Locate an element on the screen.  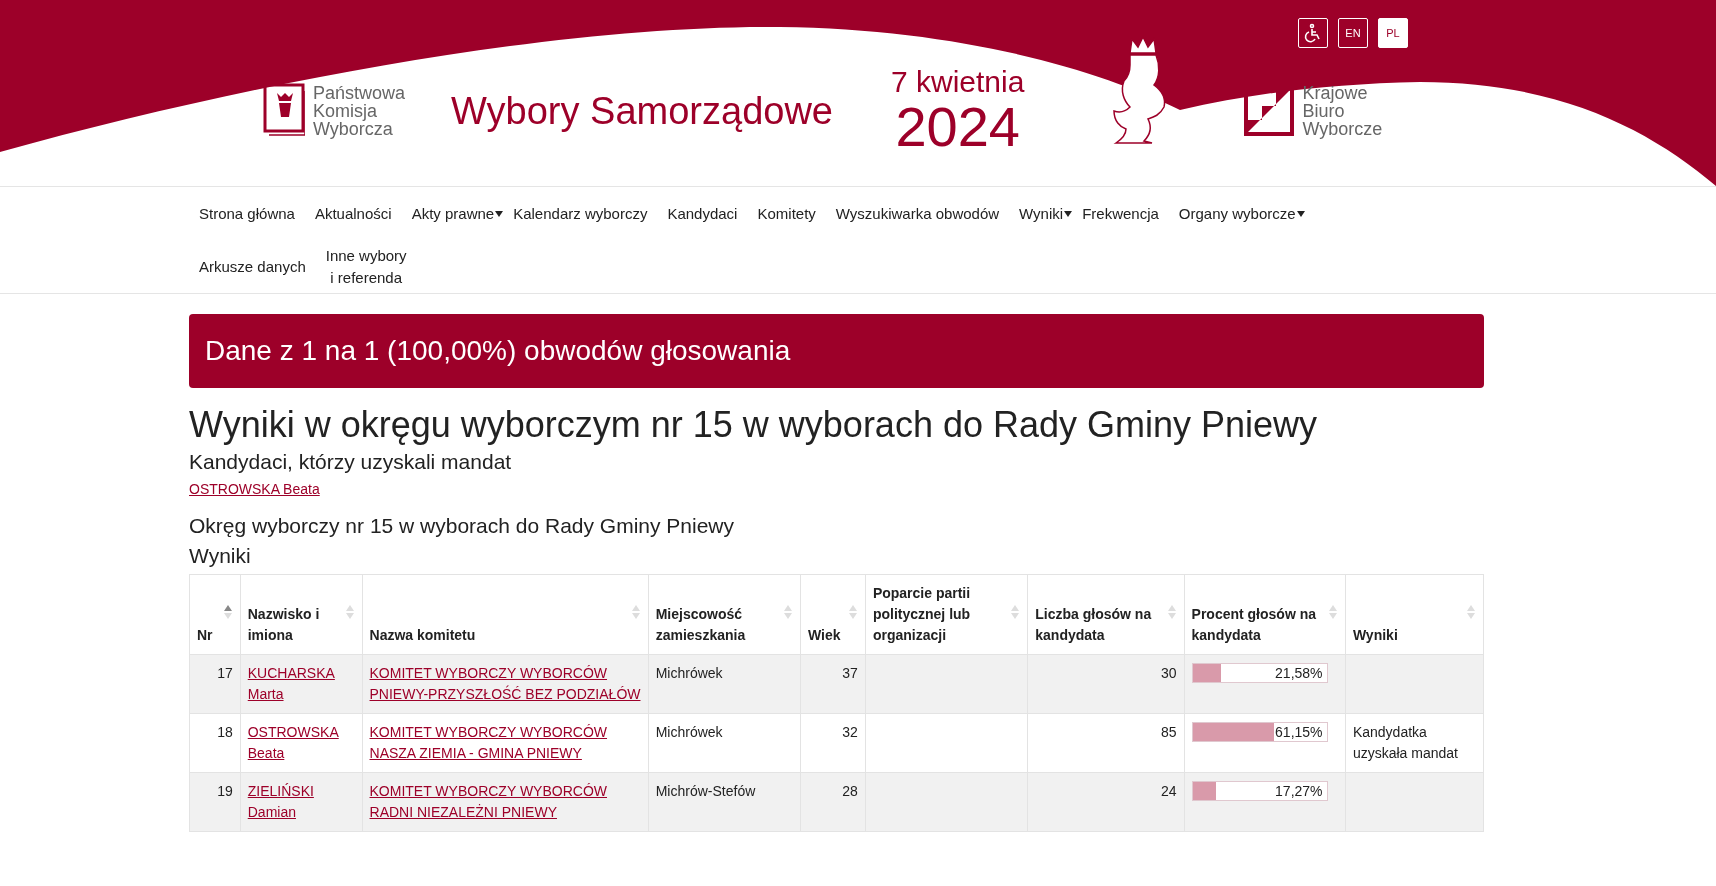
nav-link: Aktualności is located at coordinates (353, 213).